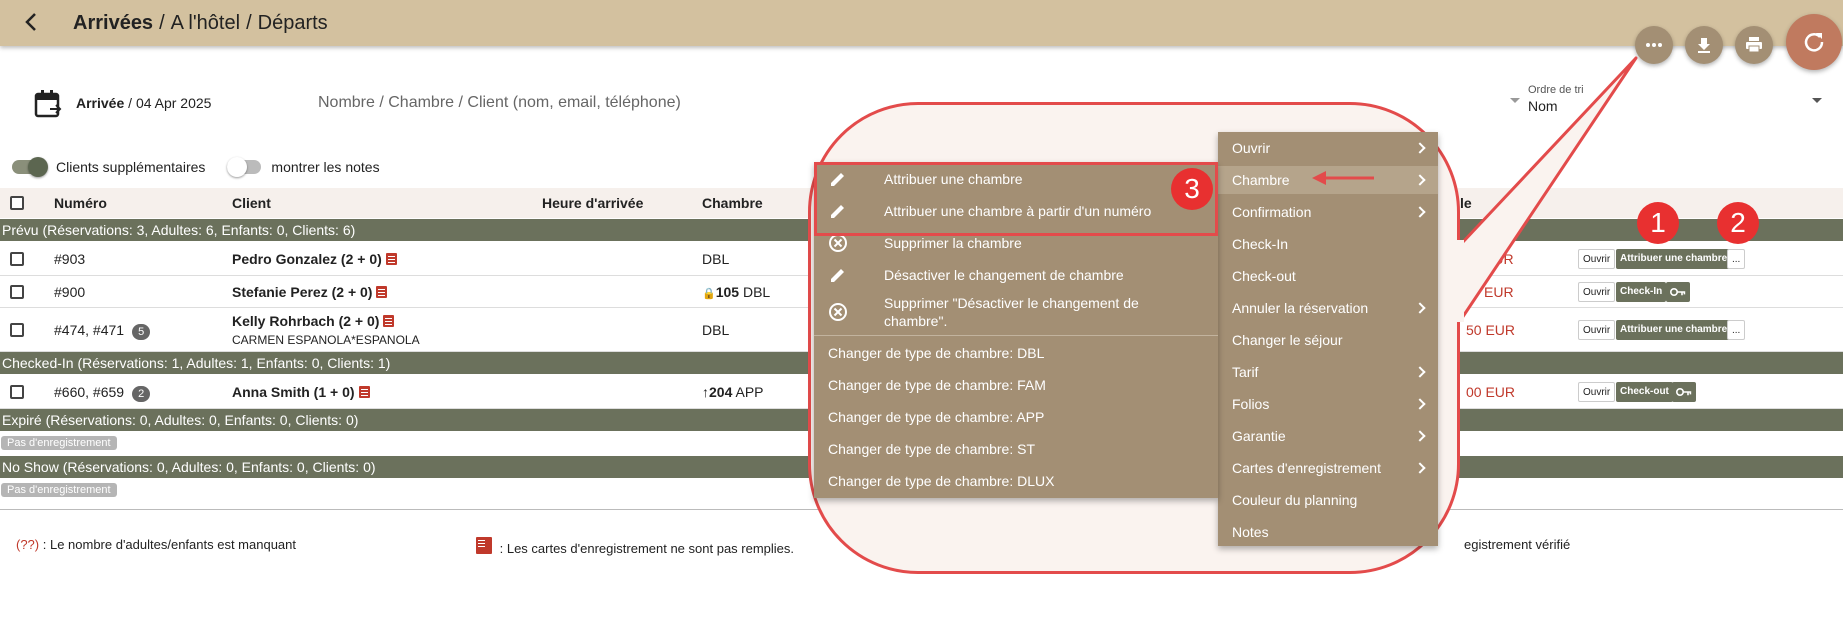 This screenshot has width=1843, height=626. What do you see at coordinates (732, 203) in the screenshot?
I see `column-room: Chambre` at bounding box center [732, 203].